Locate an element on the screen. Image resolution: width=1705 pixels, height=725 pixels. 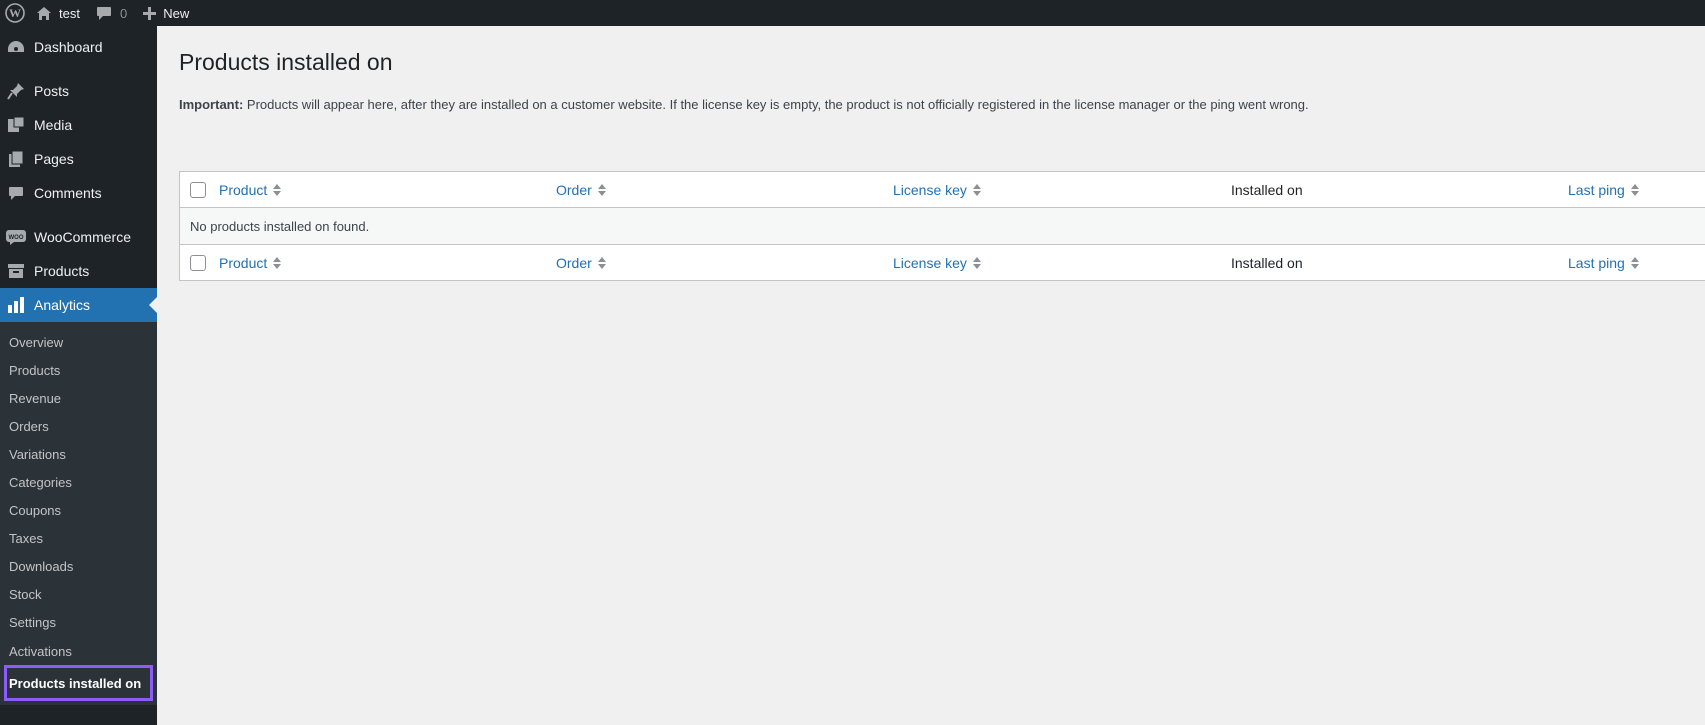
menu-label: Posts is located at coordinates (52, 91).